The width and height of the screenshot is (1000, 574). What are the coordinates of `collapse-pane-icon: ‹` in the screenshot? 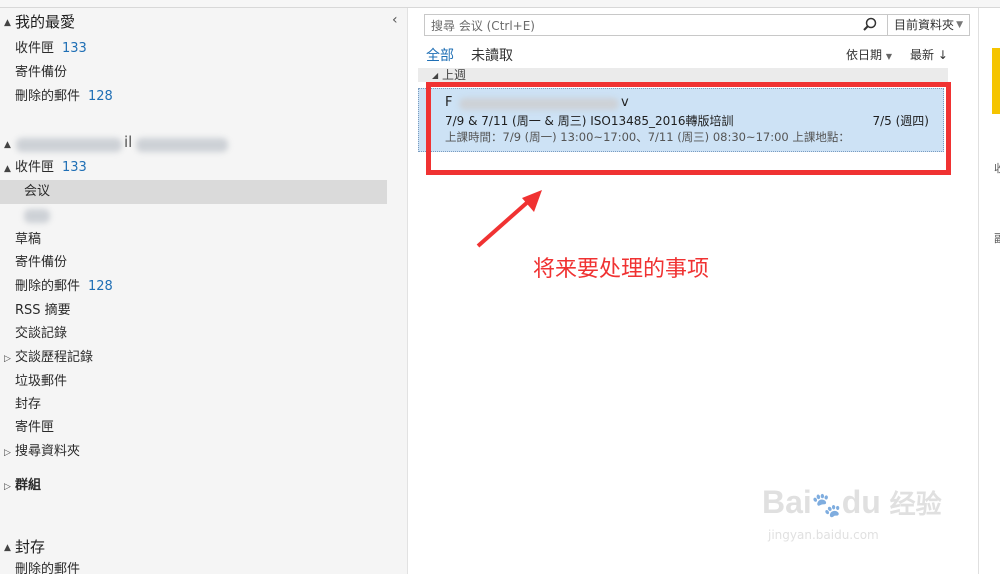 It's located at (395, 20).